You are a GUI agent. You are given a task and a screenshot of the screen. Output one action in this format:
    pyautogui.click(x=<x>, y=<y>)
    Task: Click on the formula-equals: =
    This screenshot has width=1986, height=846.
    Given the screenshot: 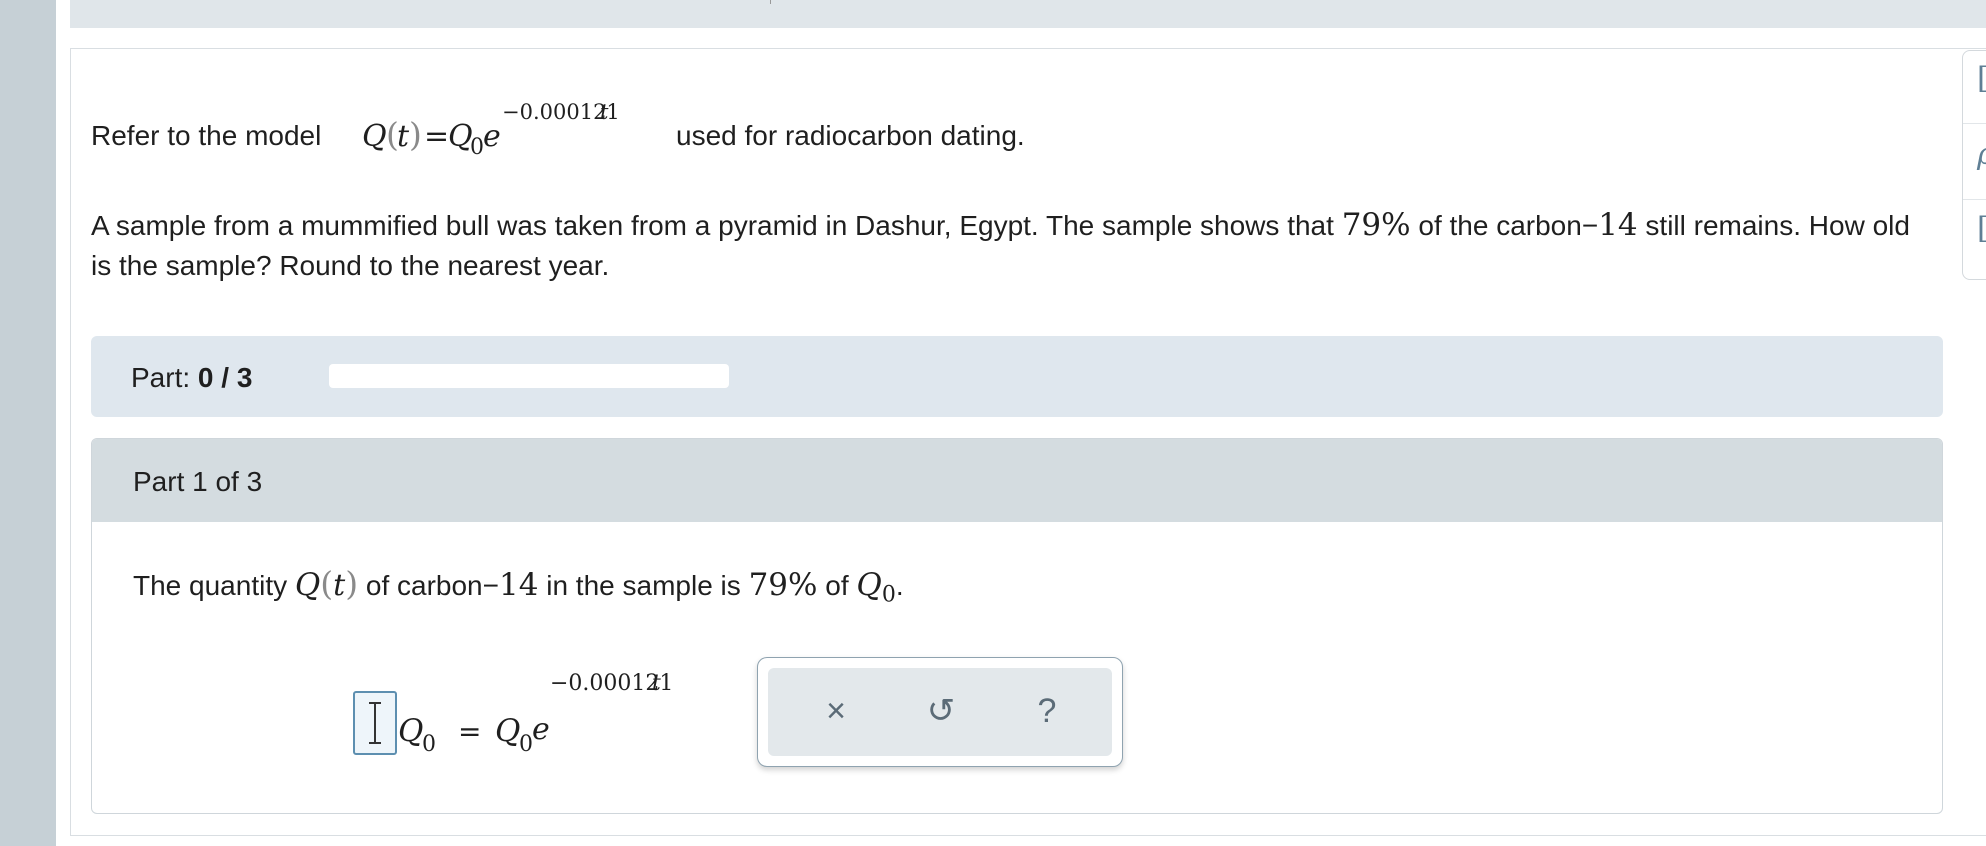 What is the action you would take?
    pyautogui.click(x=436, y=136)
    